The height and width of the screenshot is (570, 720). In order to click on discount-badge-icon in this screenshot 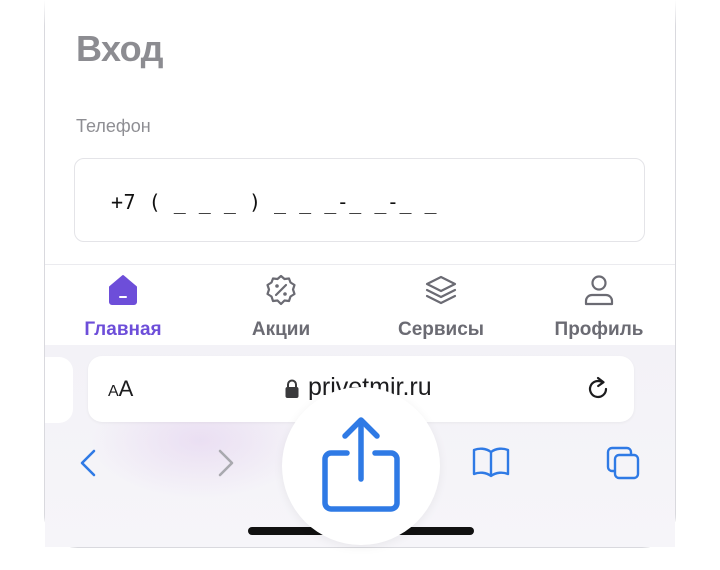, I will do `click(281, 290)`.